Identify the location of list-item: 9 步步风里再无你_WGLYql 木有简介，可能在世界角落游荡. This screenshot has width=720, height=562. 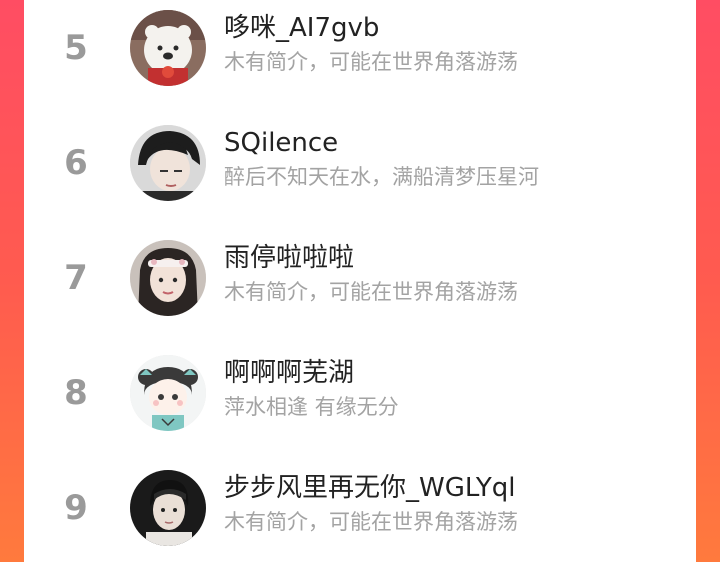
(360, 508).